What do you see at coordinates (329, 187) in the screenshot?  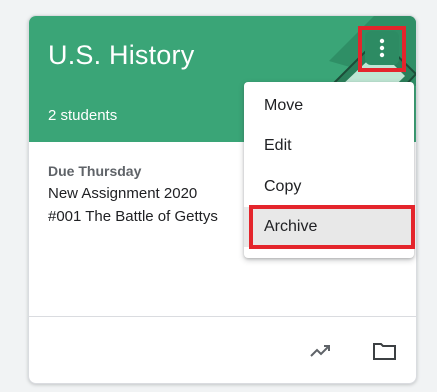 I see `menu-item-copy: Copy` at bounding box center [329, 187].